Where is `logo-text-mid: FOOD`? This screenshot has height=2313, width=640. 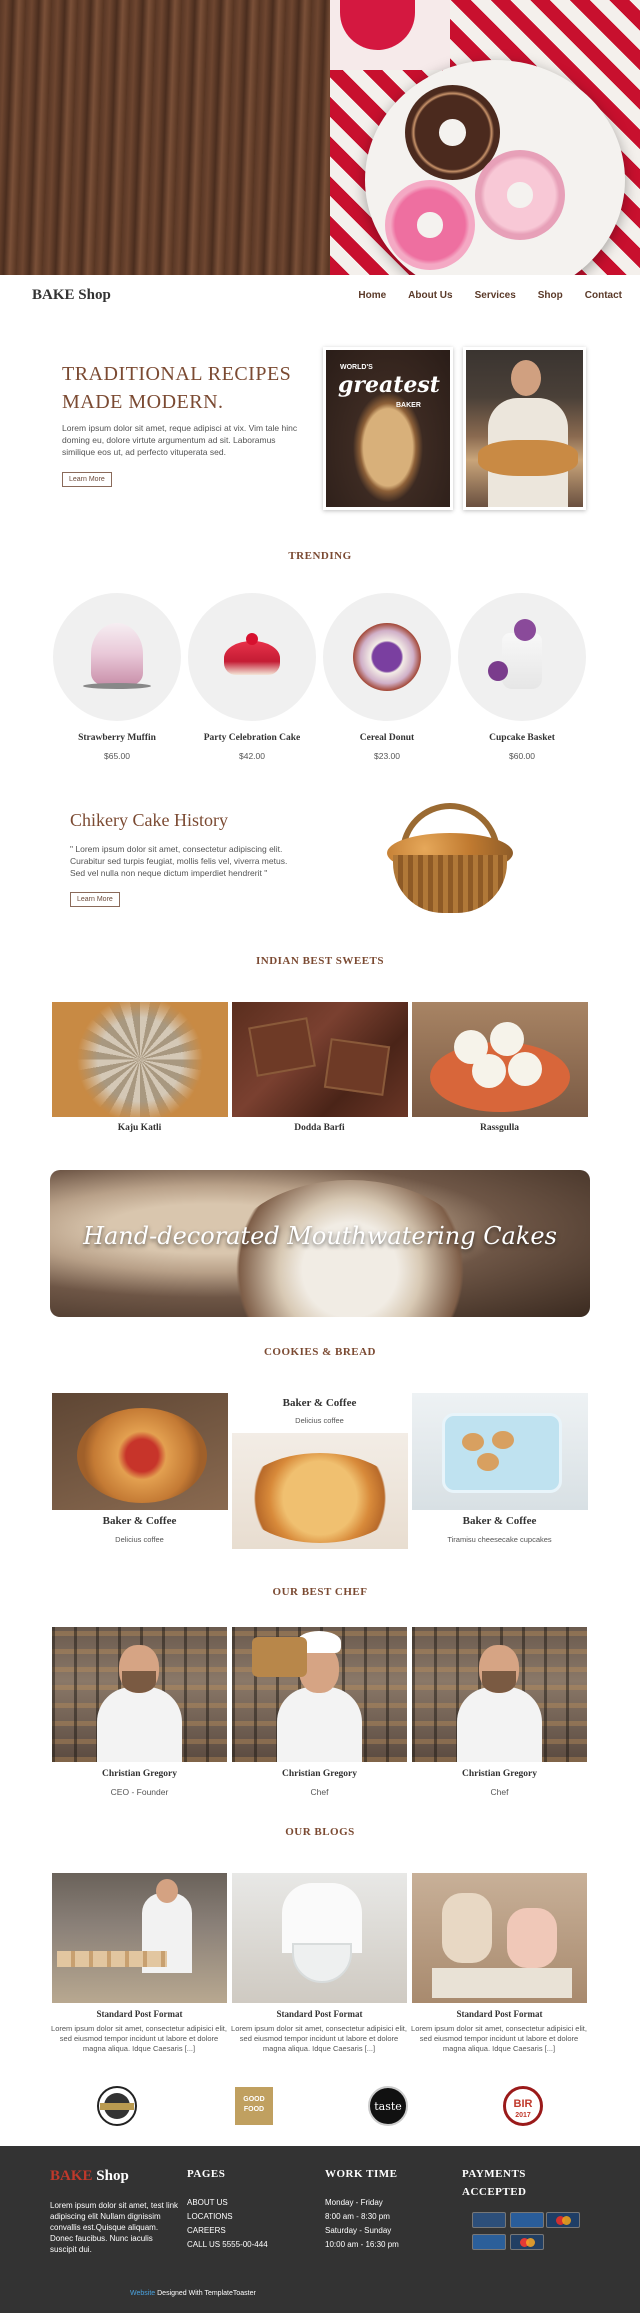 logo-text-mid: FOOD is located at coordinates (254, 2109).